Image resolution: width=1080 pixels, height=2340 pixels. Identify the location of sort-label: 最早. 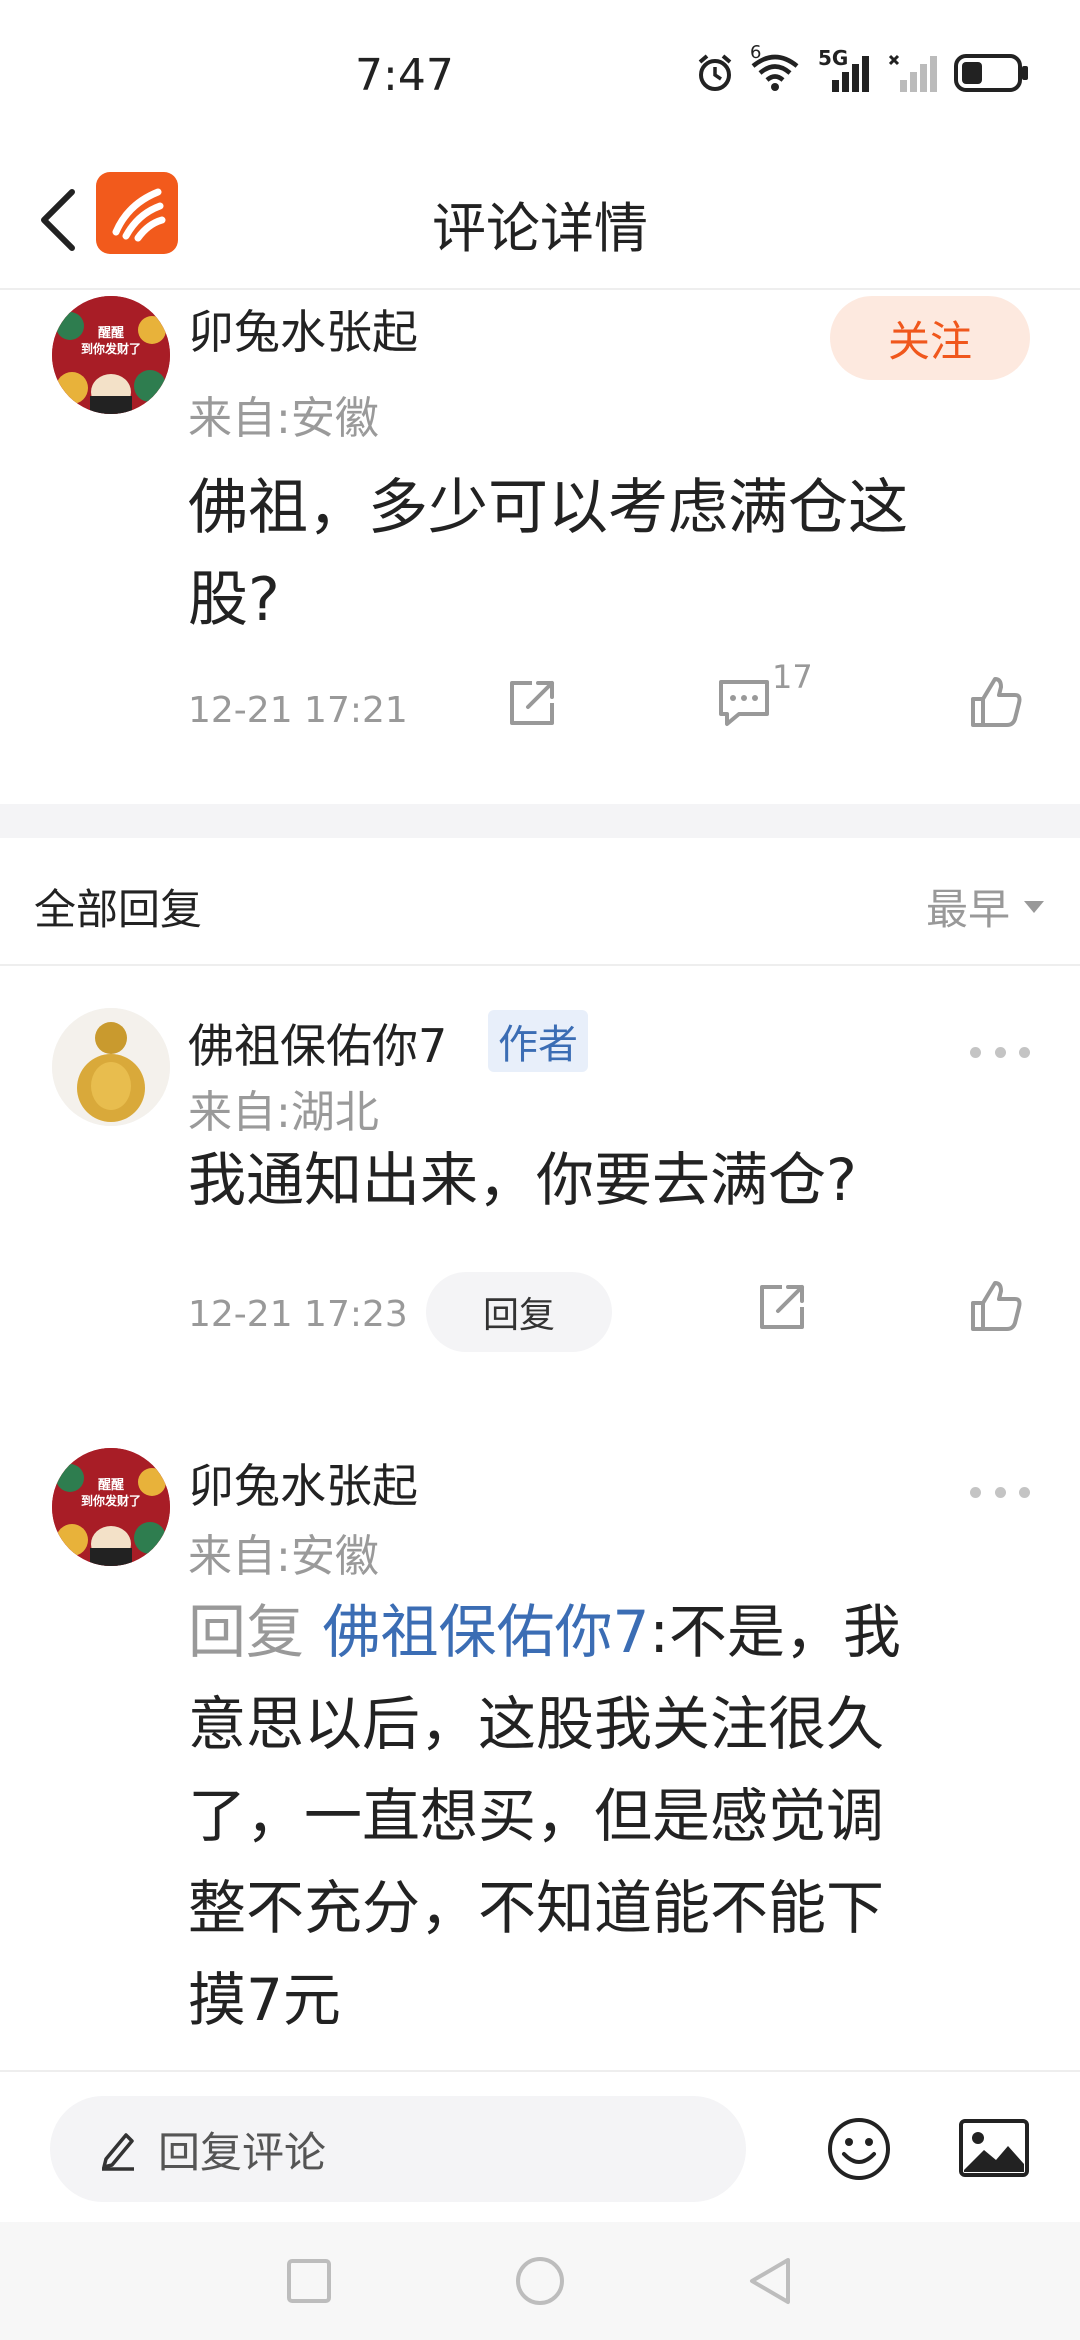
(967, 909).